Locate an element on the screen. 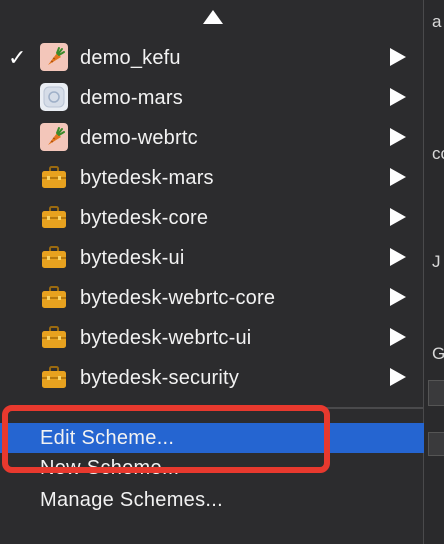 This screenshot has width=444, height=544. background-text: G is located at coordinates (438, 353).